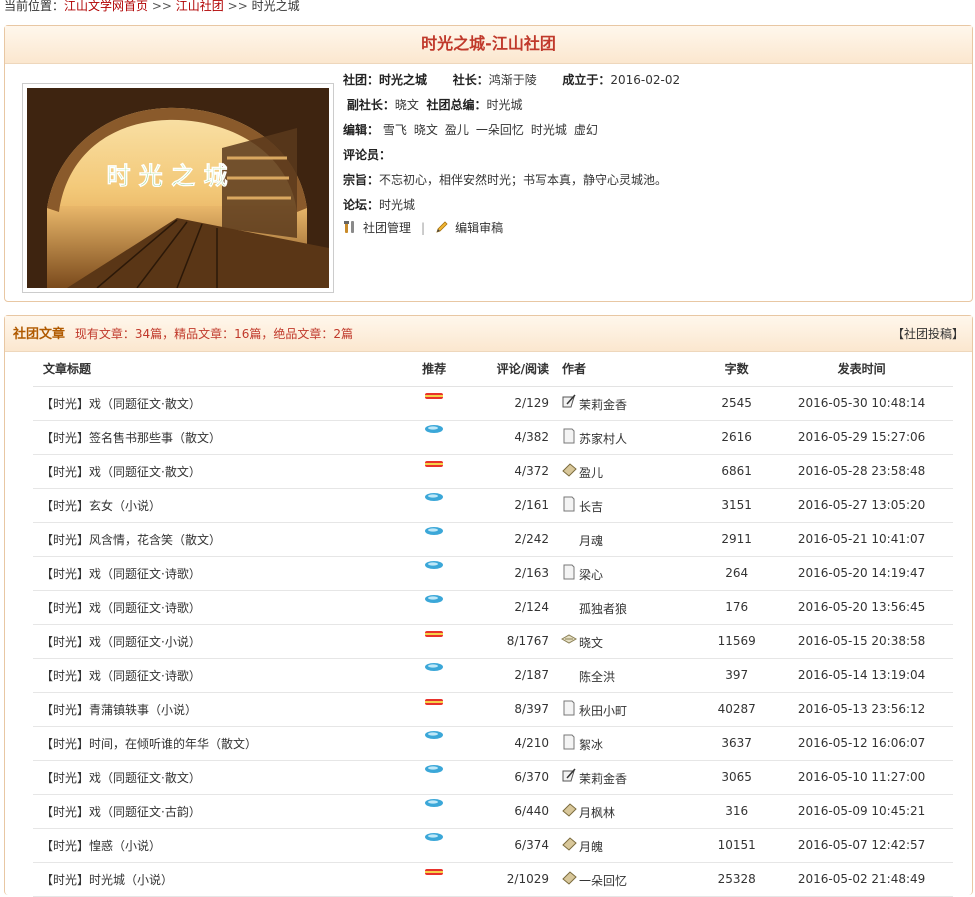 The width and height of the screenshot is (975, 897). I want to click on word-count: 2616, so click(737, 437).